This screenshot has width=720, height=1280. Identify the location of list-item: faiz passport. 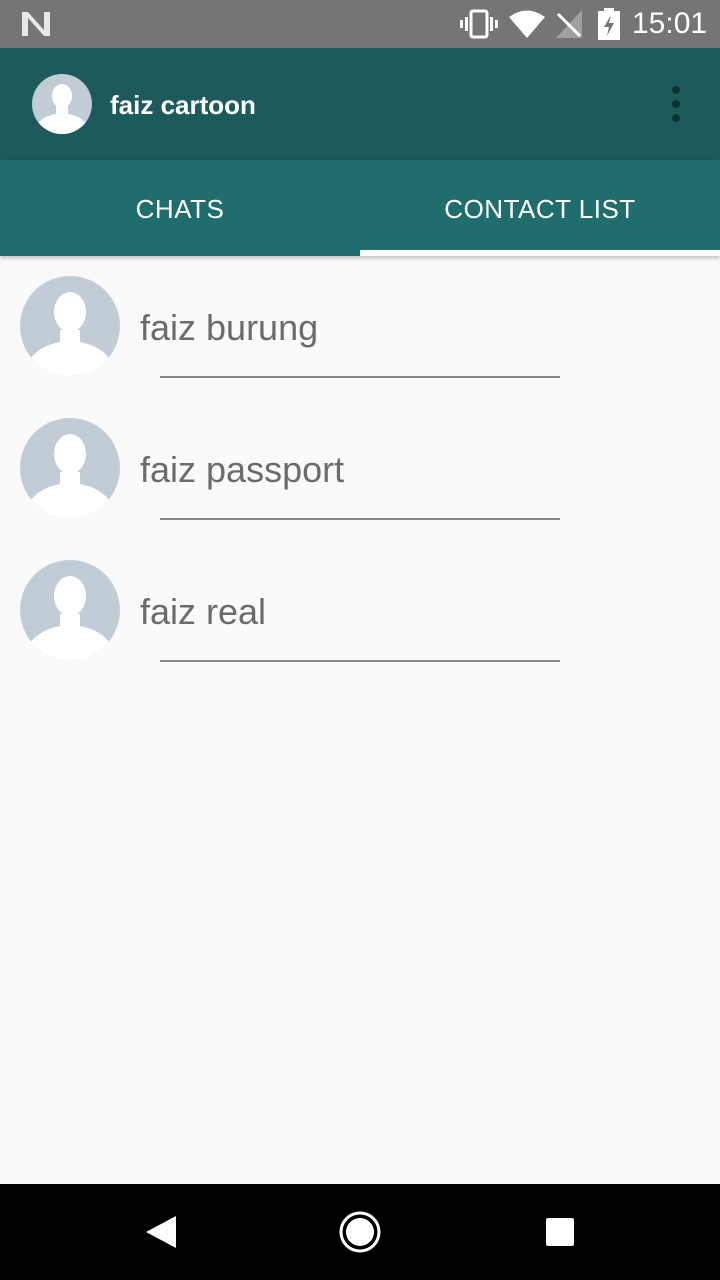
(360, 488).